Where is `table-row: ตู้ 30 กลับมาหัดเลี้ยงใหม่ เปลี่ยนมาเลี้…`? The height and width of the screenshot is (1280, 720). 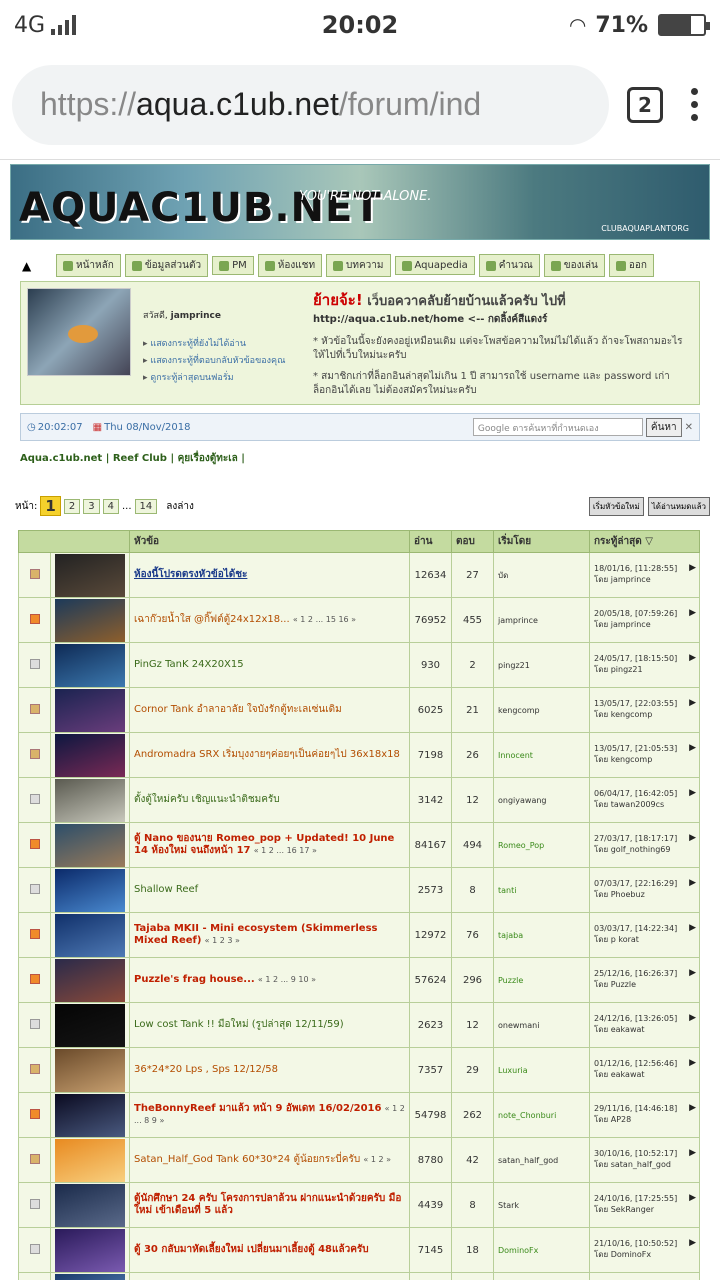
table-row: ตู้ 30 กลับมาหัดเลี้ยงใหม่ เปลี่ยนมาเลี้… is located at coordinates (359, 1250).